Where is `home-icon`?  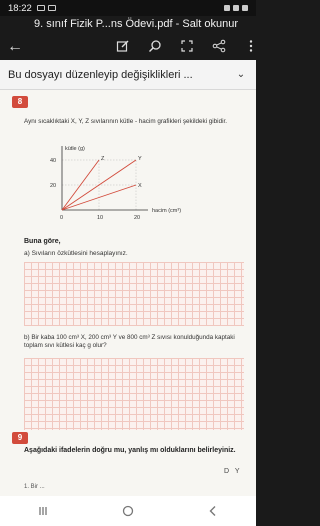
home-icon is located at coordinates (128, 511).